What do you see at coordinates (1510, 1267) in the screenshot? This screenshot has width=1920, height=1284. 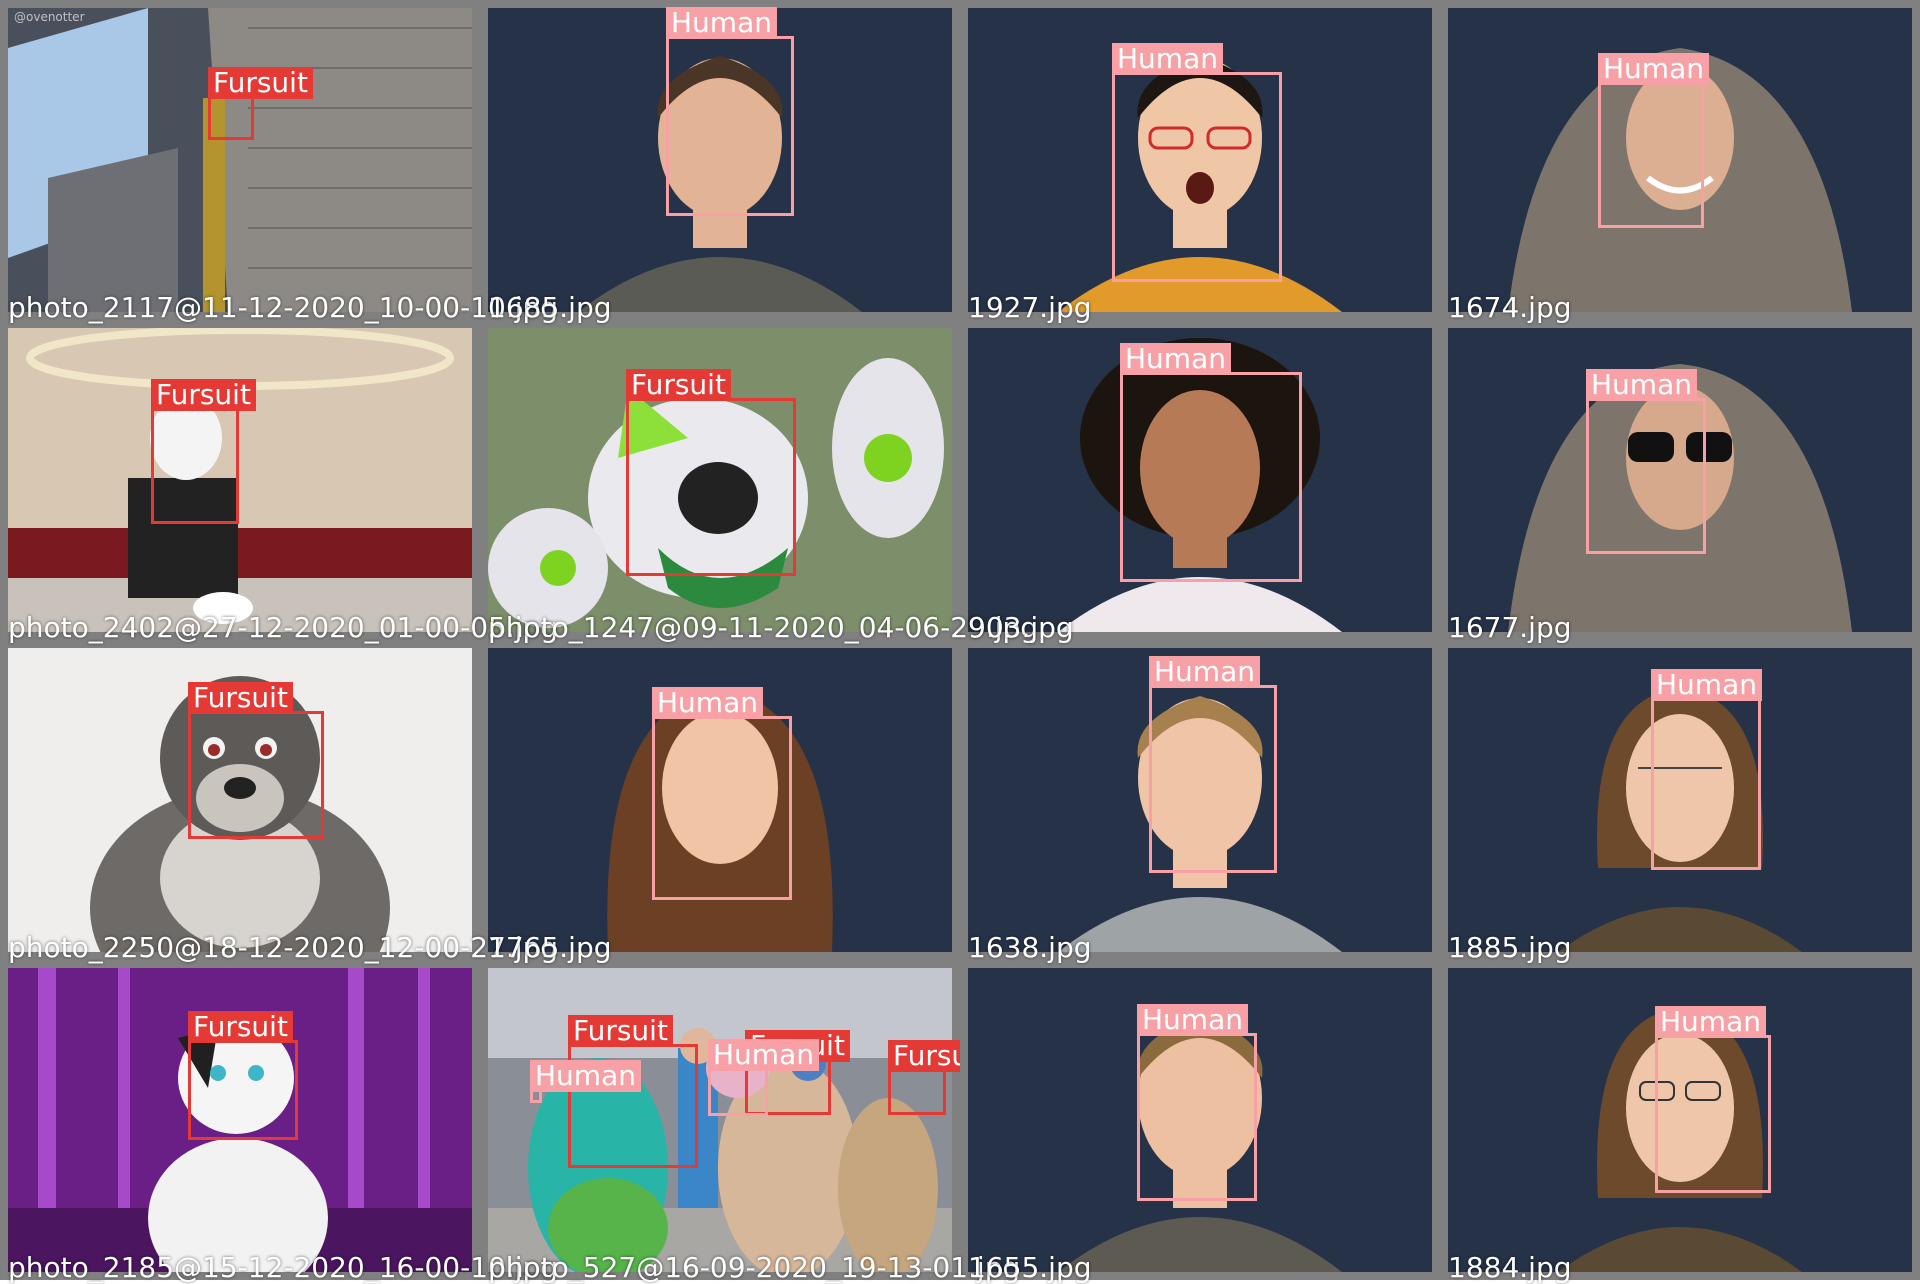 I see `tile-filename: 1884.jpg` at bounding box center [1510, 1267].